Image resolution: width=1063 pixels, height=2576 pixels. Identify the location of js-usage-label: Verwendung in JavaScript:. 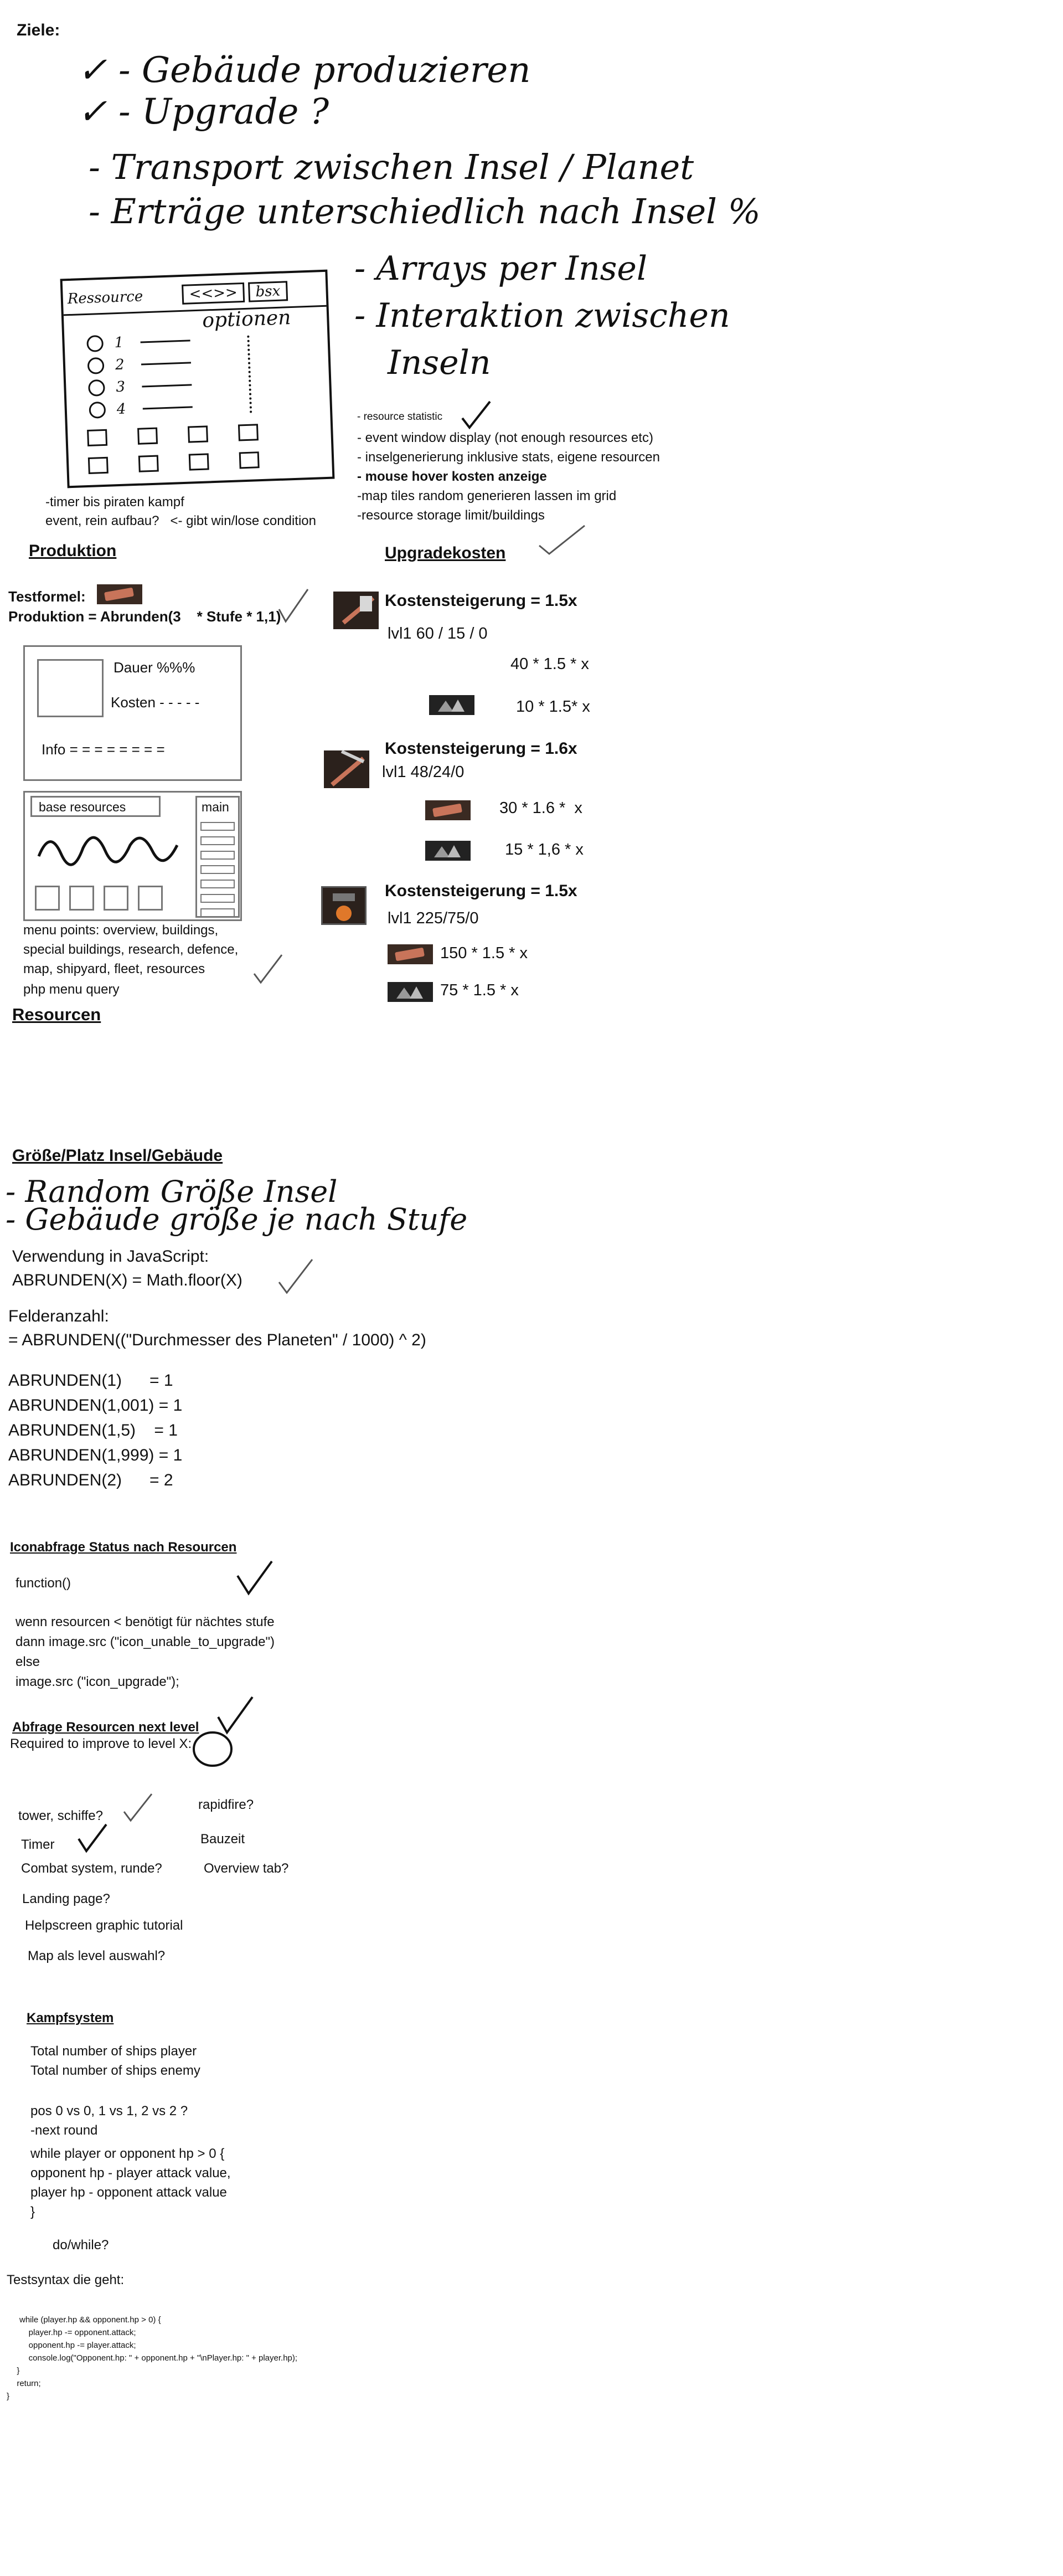
(110, 1256).